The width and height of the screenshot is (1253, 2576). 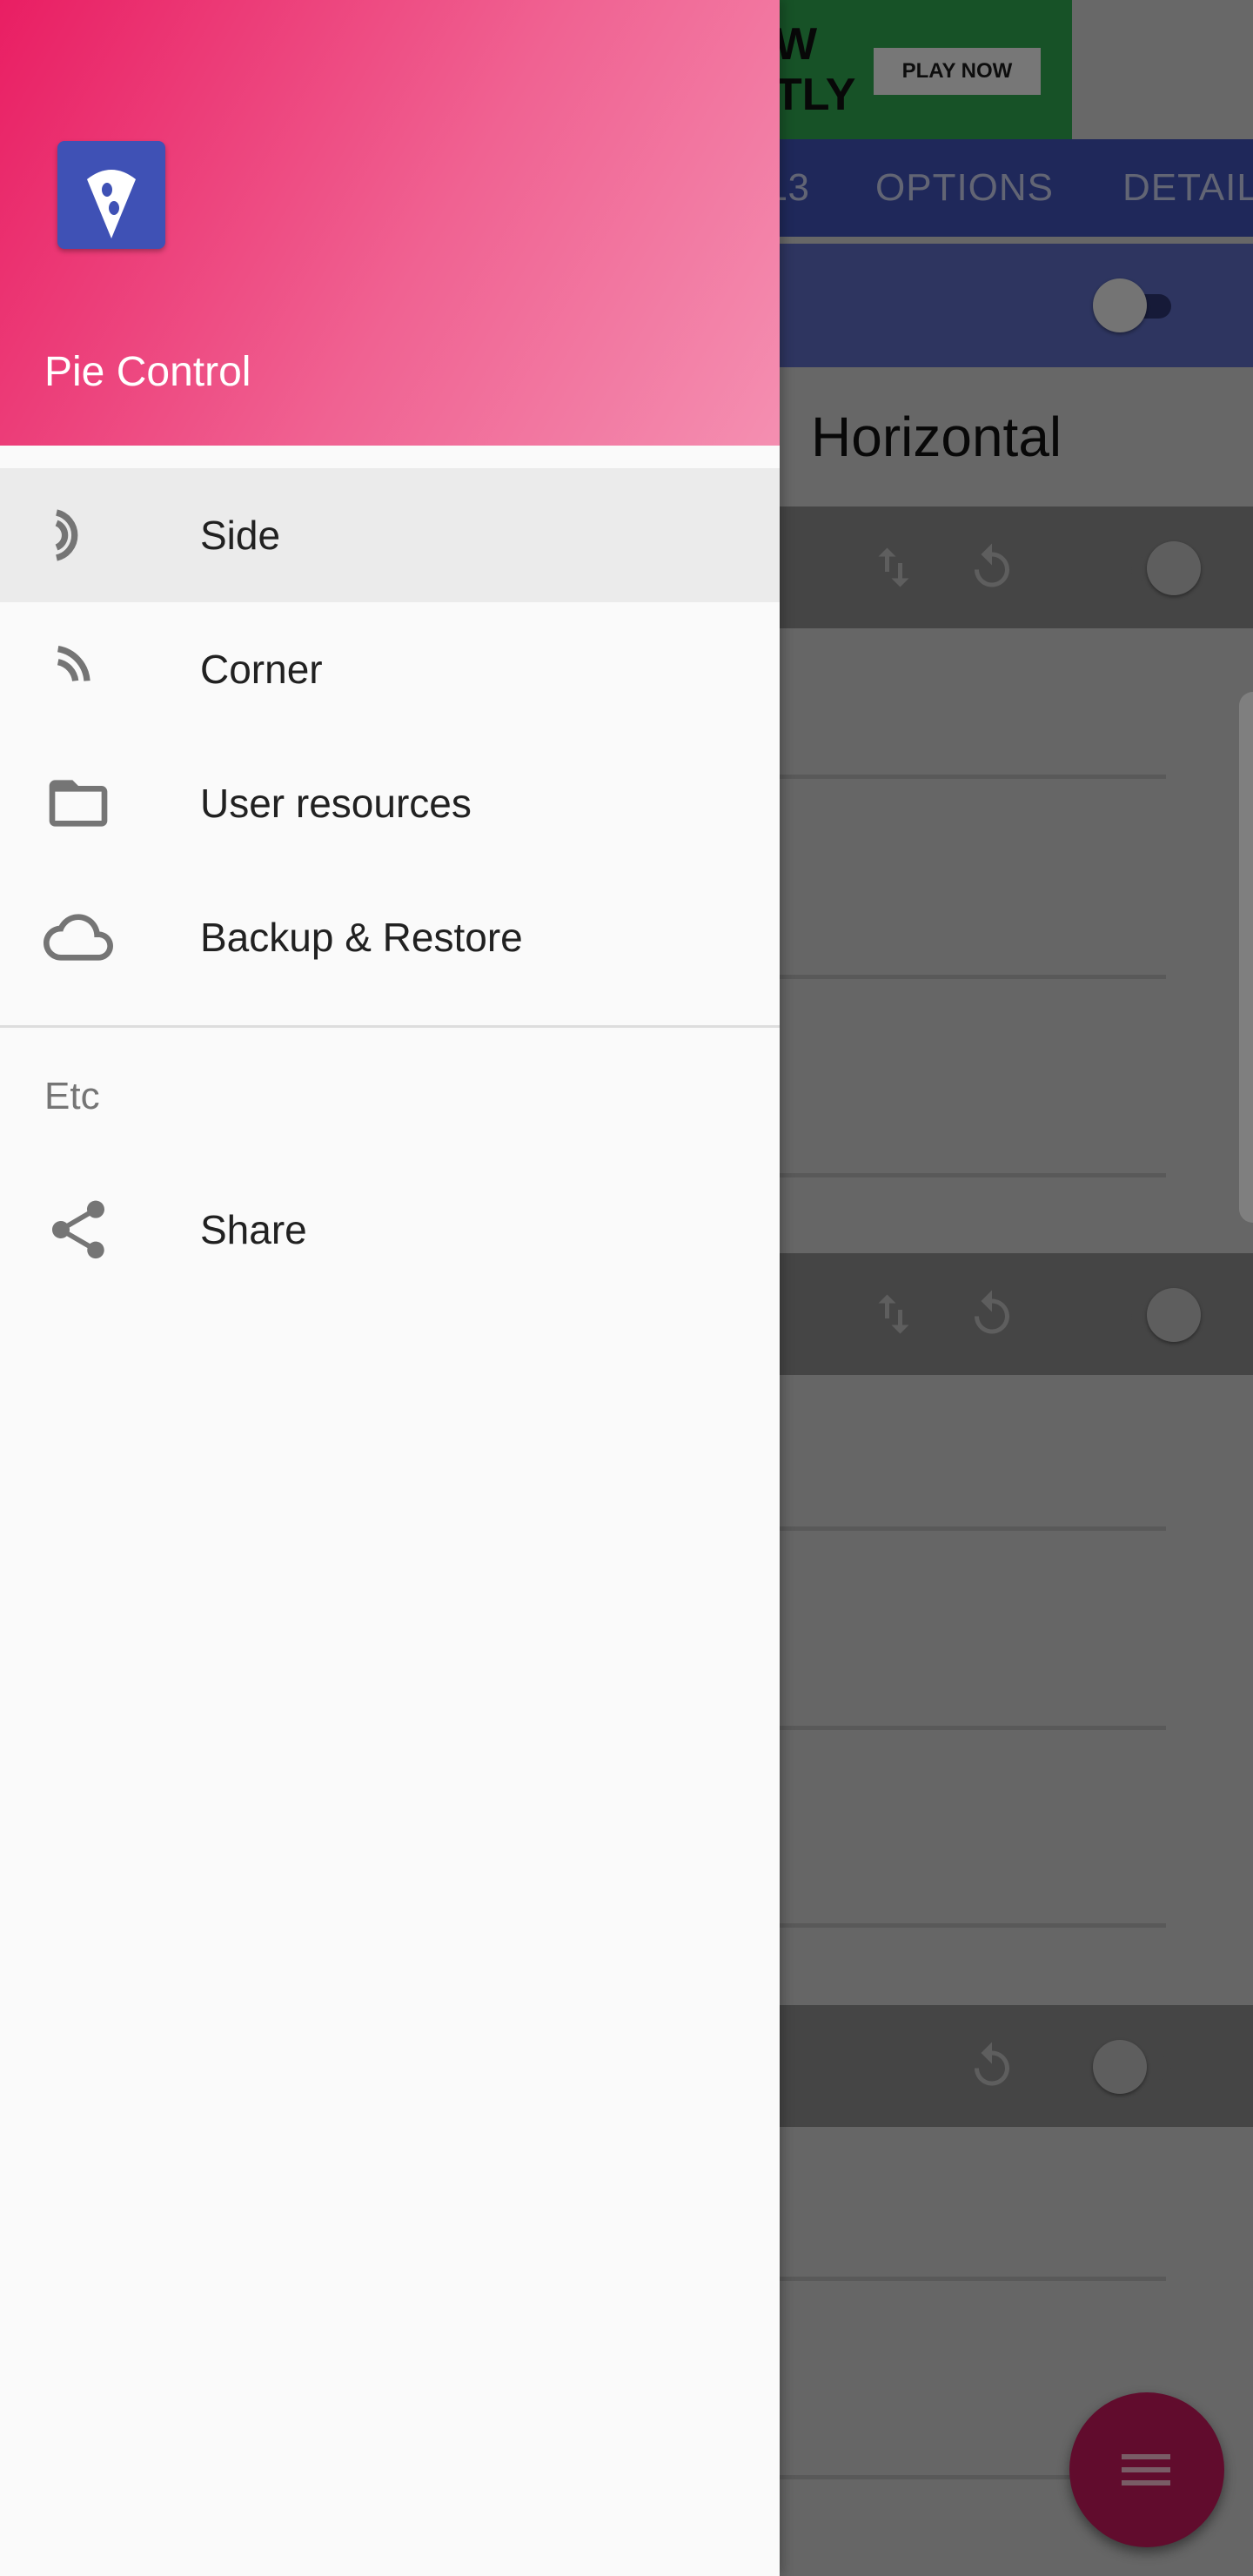 I want to click on drawer-header: Pie Control, so click(x=390, y=223).